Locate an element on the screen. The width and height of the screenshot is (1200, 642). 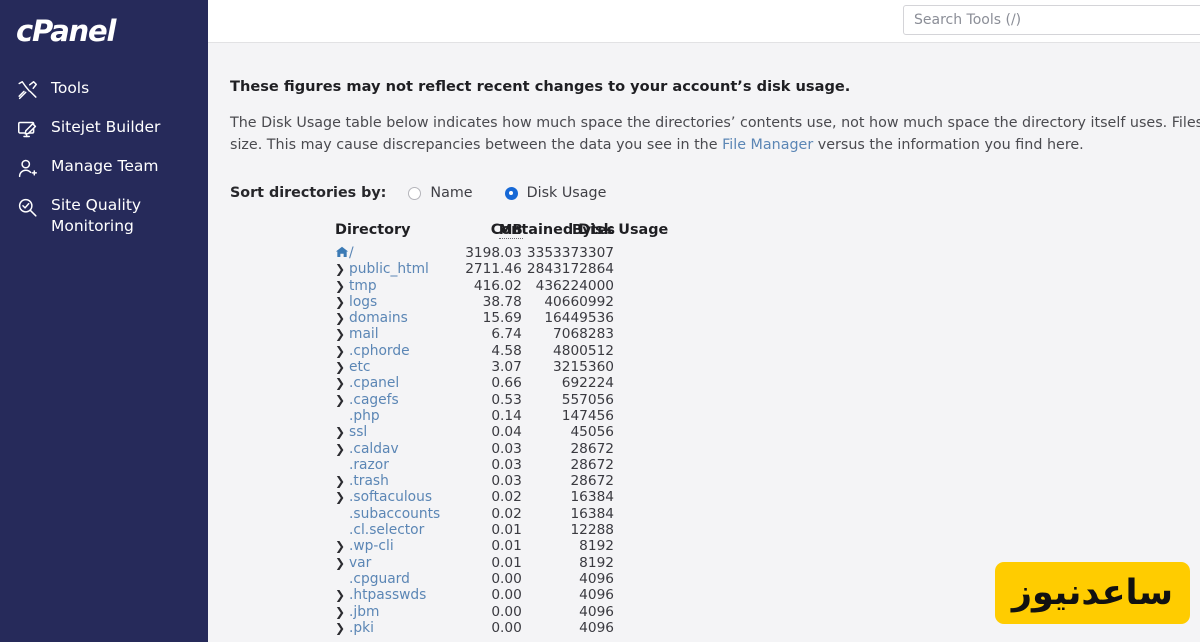
directory-link: .cl.selector is located at coordinates (386, 530).